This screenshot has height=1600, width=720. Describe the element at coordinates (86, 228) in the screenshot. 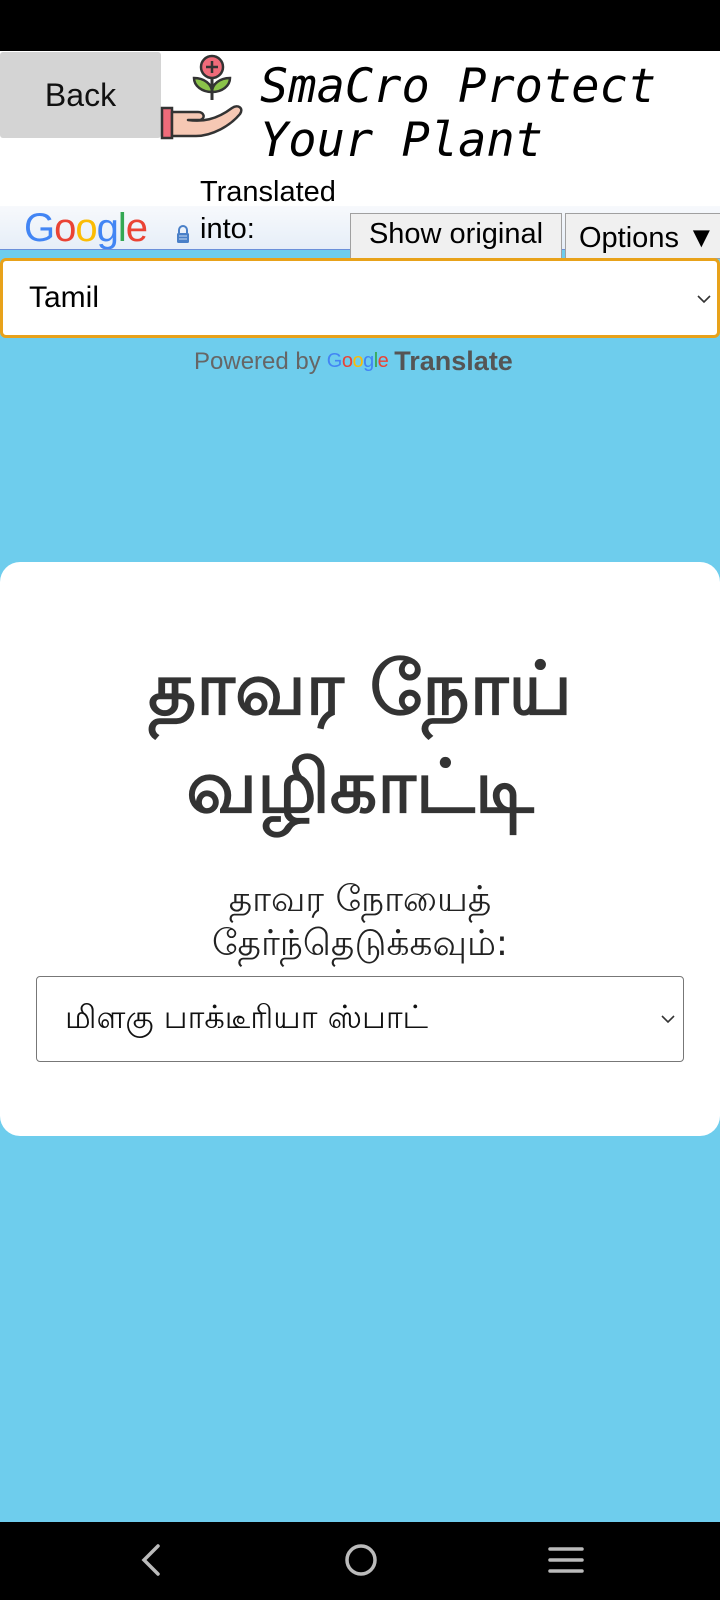

I see `google-logo: Google` at that location.